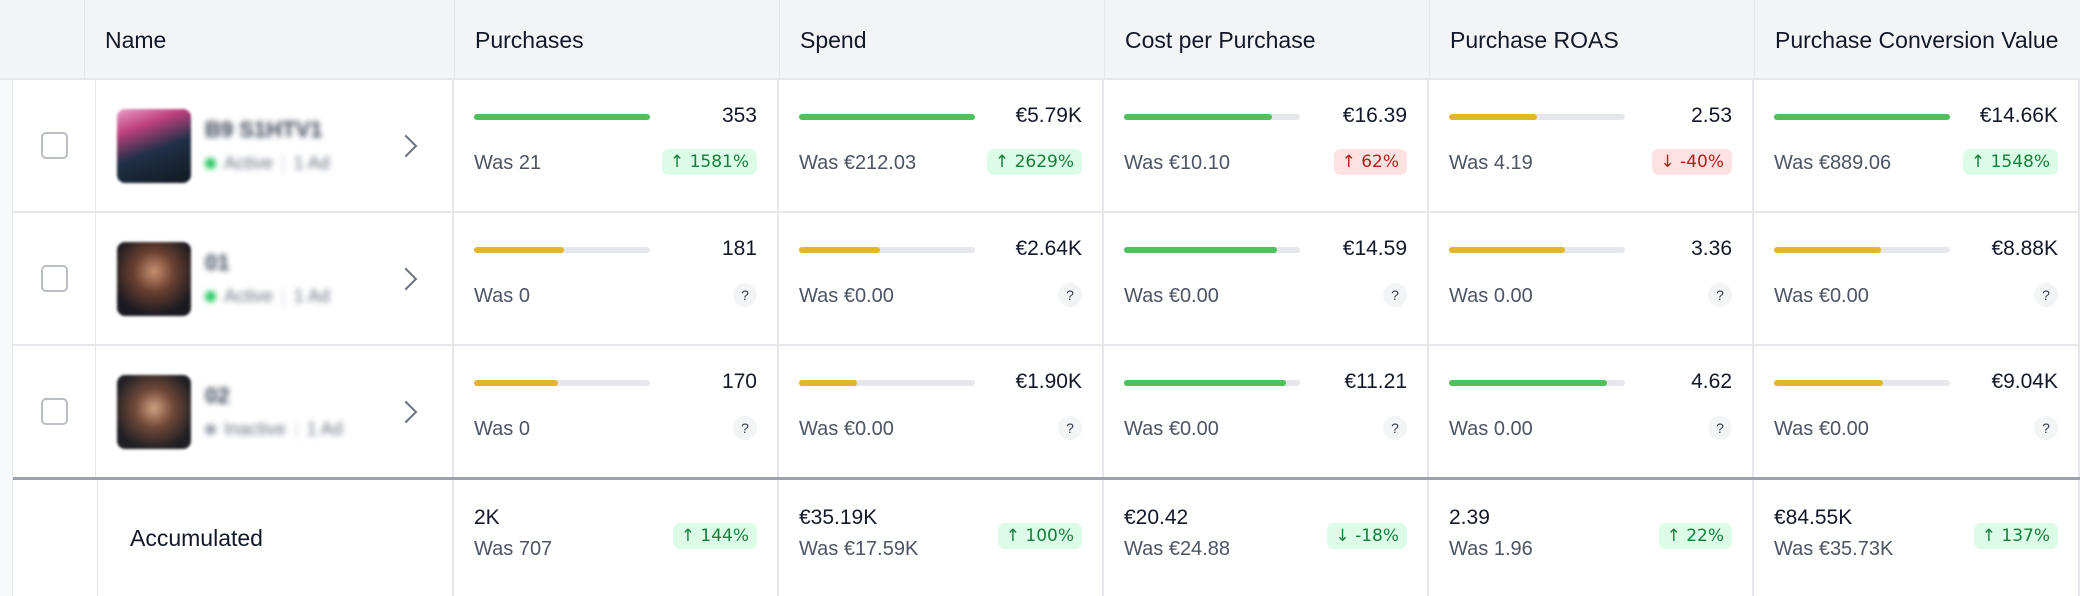 This screenshot has width=2080, height=596. Describe the element at coordinates (1491, 296) in the screenshot. I see `metric-previous-value: Was 0.00` at that location.